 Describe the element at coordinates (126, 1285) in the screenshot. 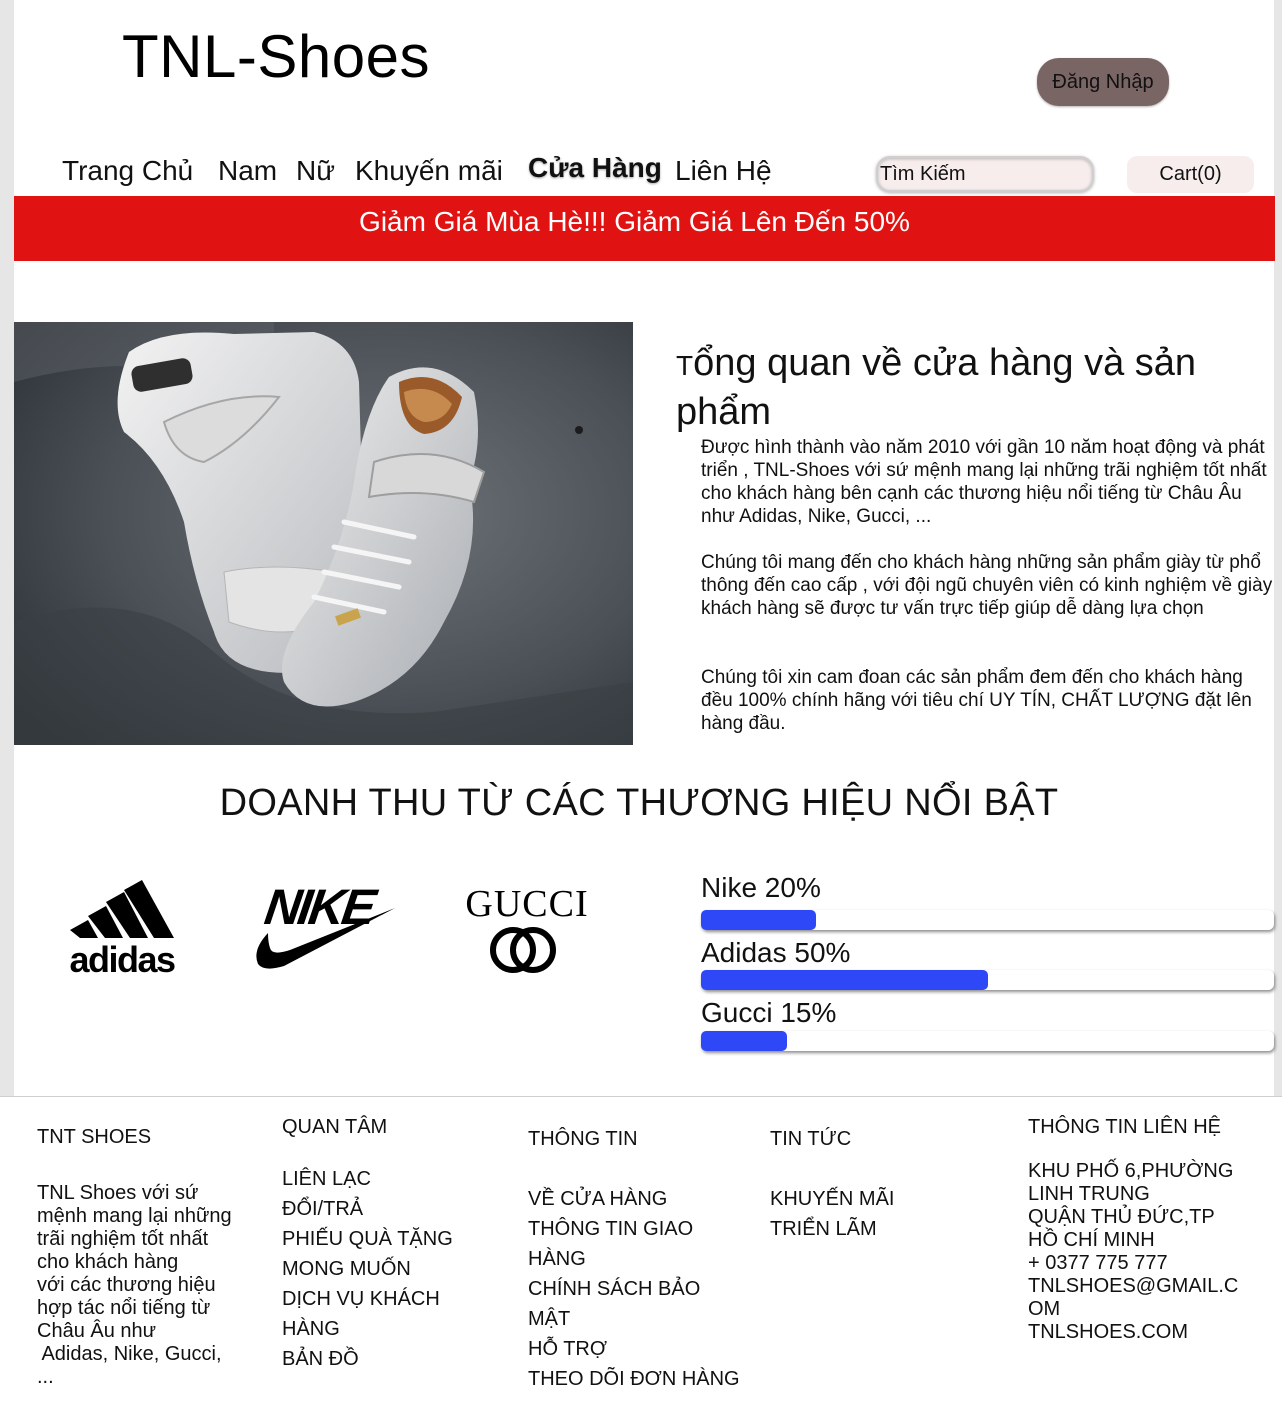

I see `footer-about-line: với các thương hiệu` at that location.